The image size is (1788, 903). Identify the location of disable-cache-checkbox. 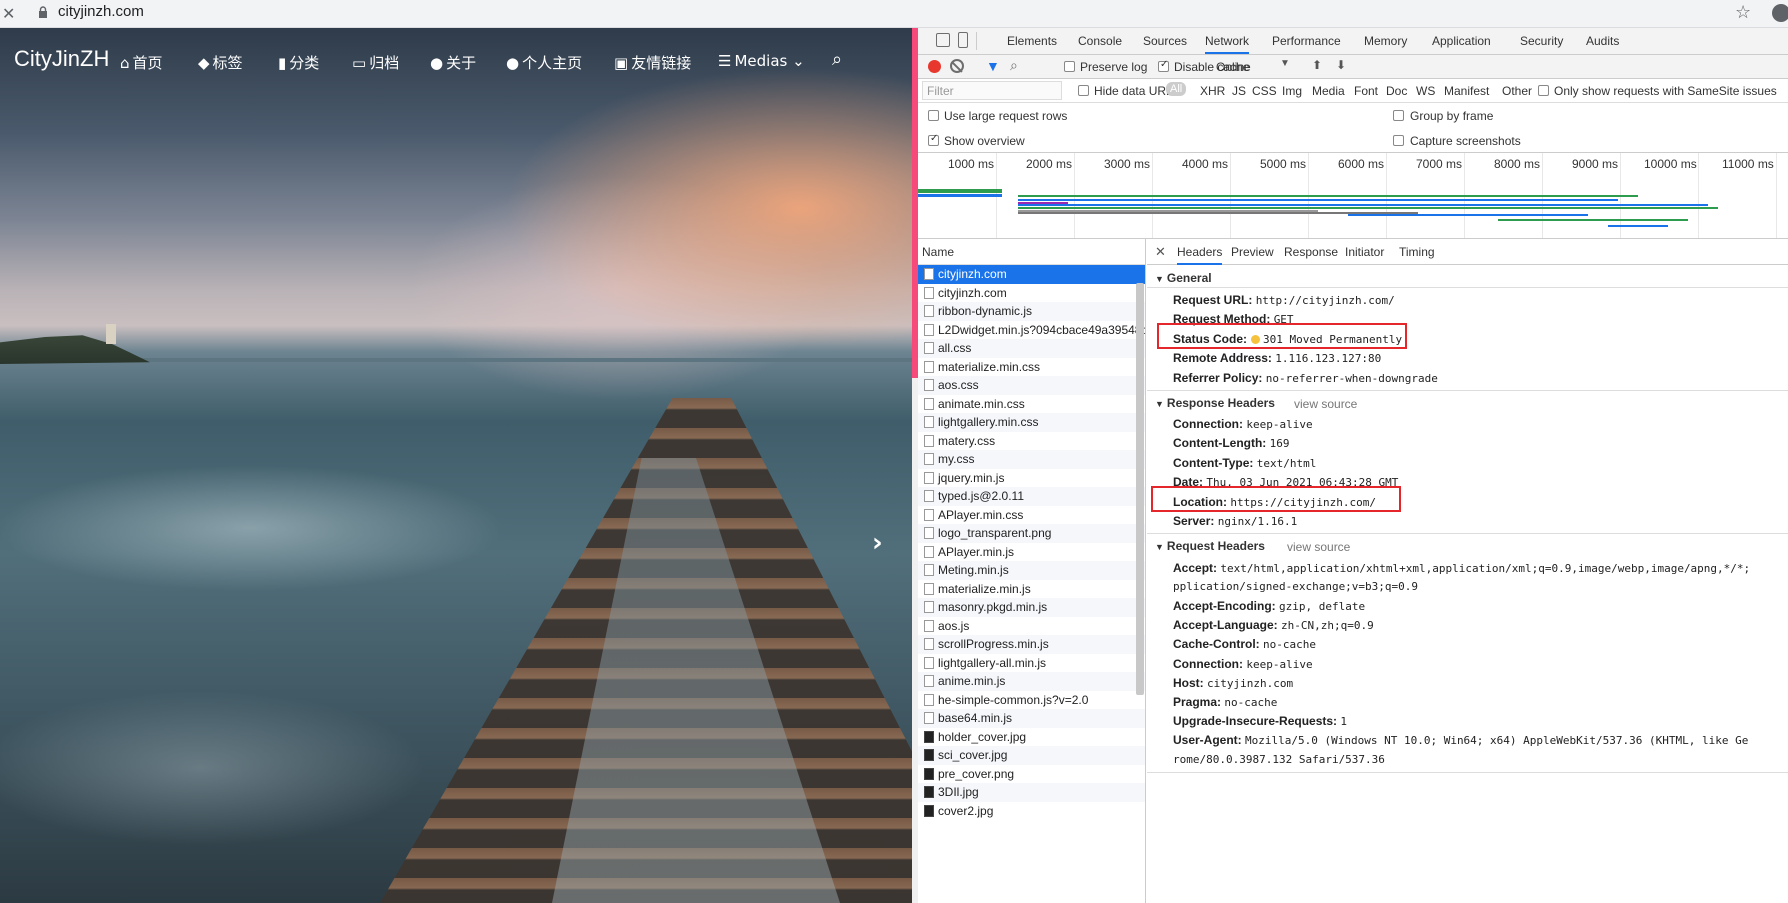
(1163, 65).